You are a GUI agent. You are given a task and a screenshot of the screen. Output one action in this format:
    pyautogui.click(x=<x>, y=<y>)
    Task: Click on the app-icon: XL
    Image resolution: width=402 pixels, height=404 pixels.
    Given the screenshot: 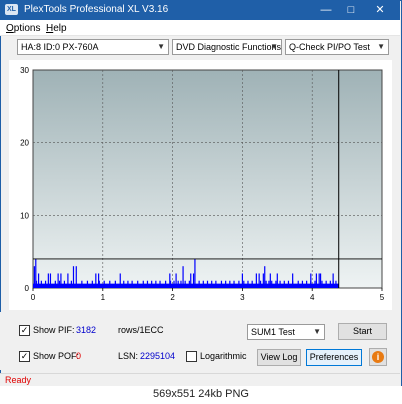 What is the action you would take?
    pyautogui.click(x=11, y=9)
    